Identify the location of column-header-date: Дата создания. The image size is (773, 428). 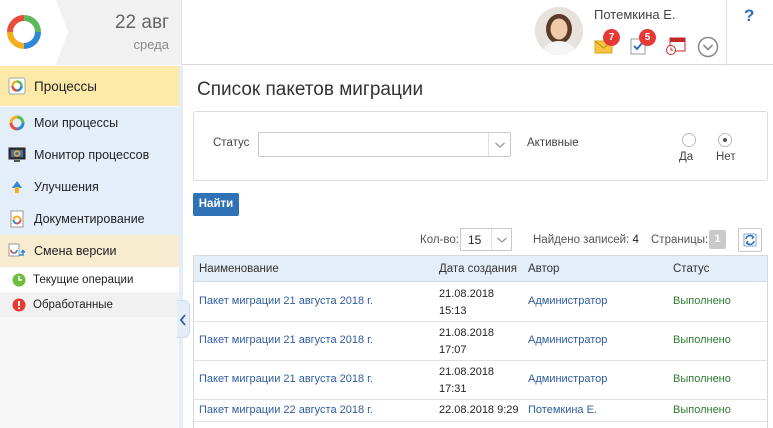
(478, 269).